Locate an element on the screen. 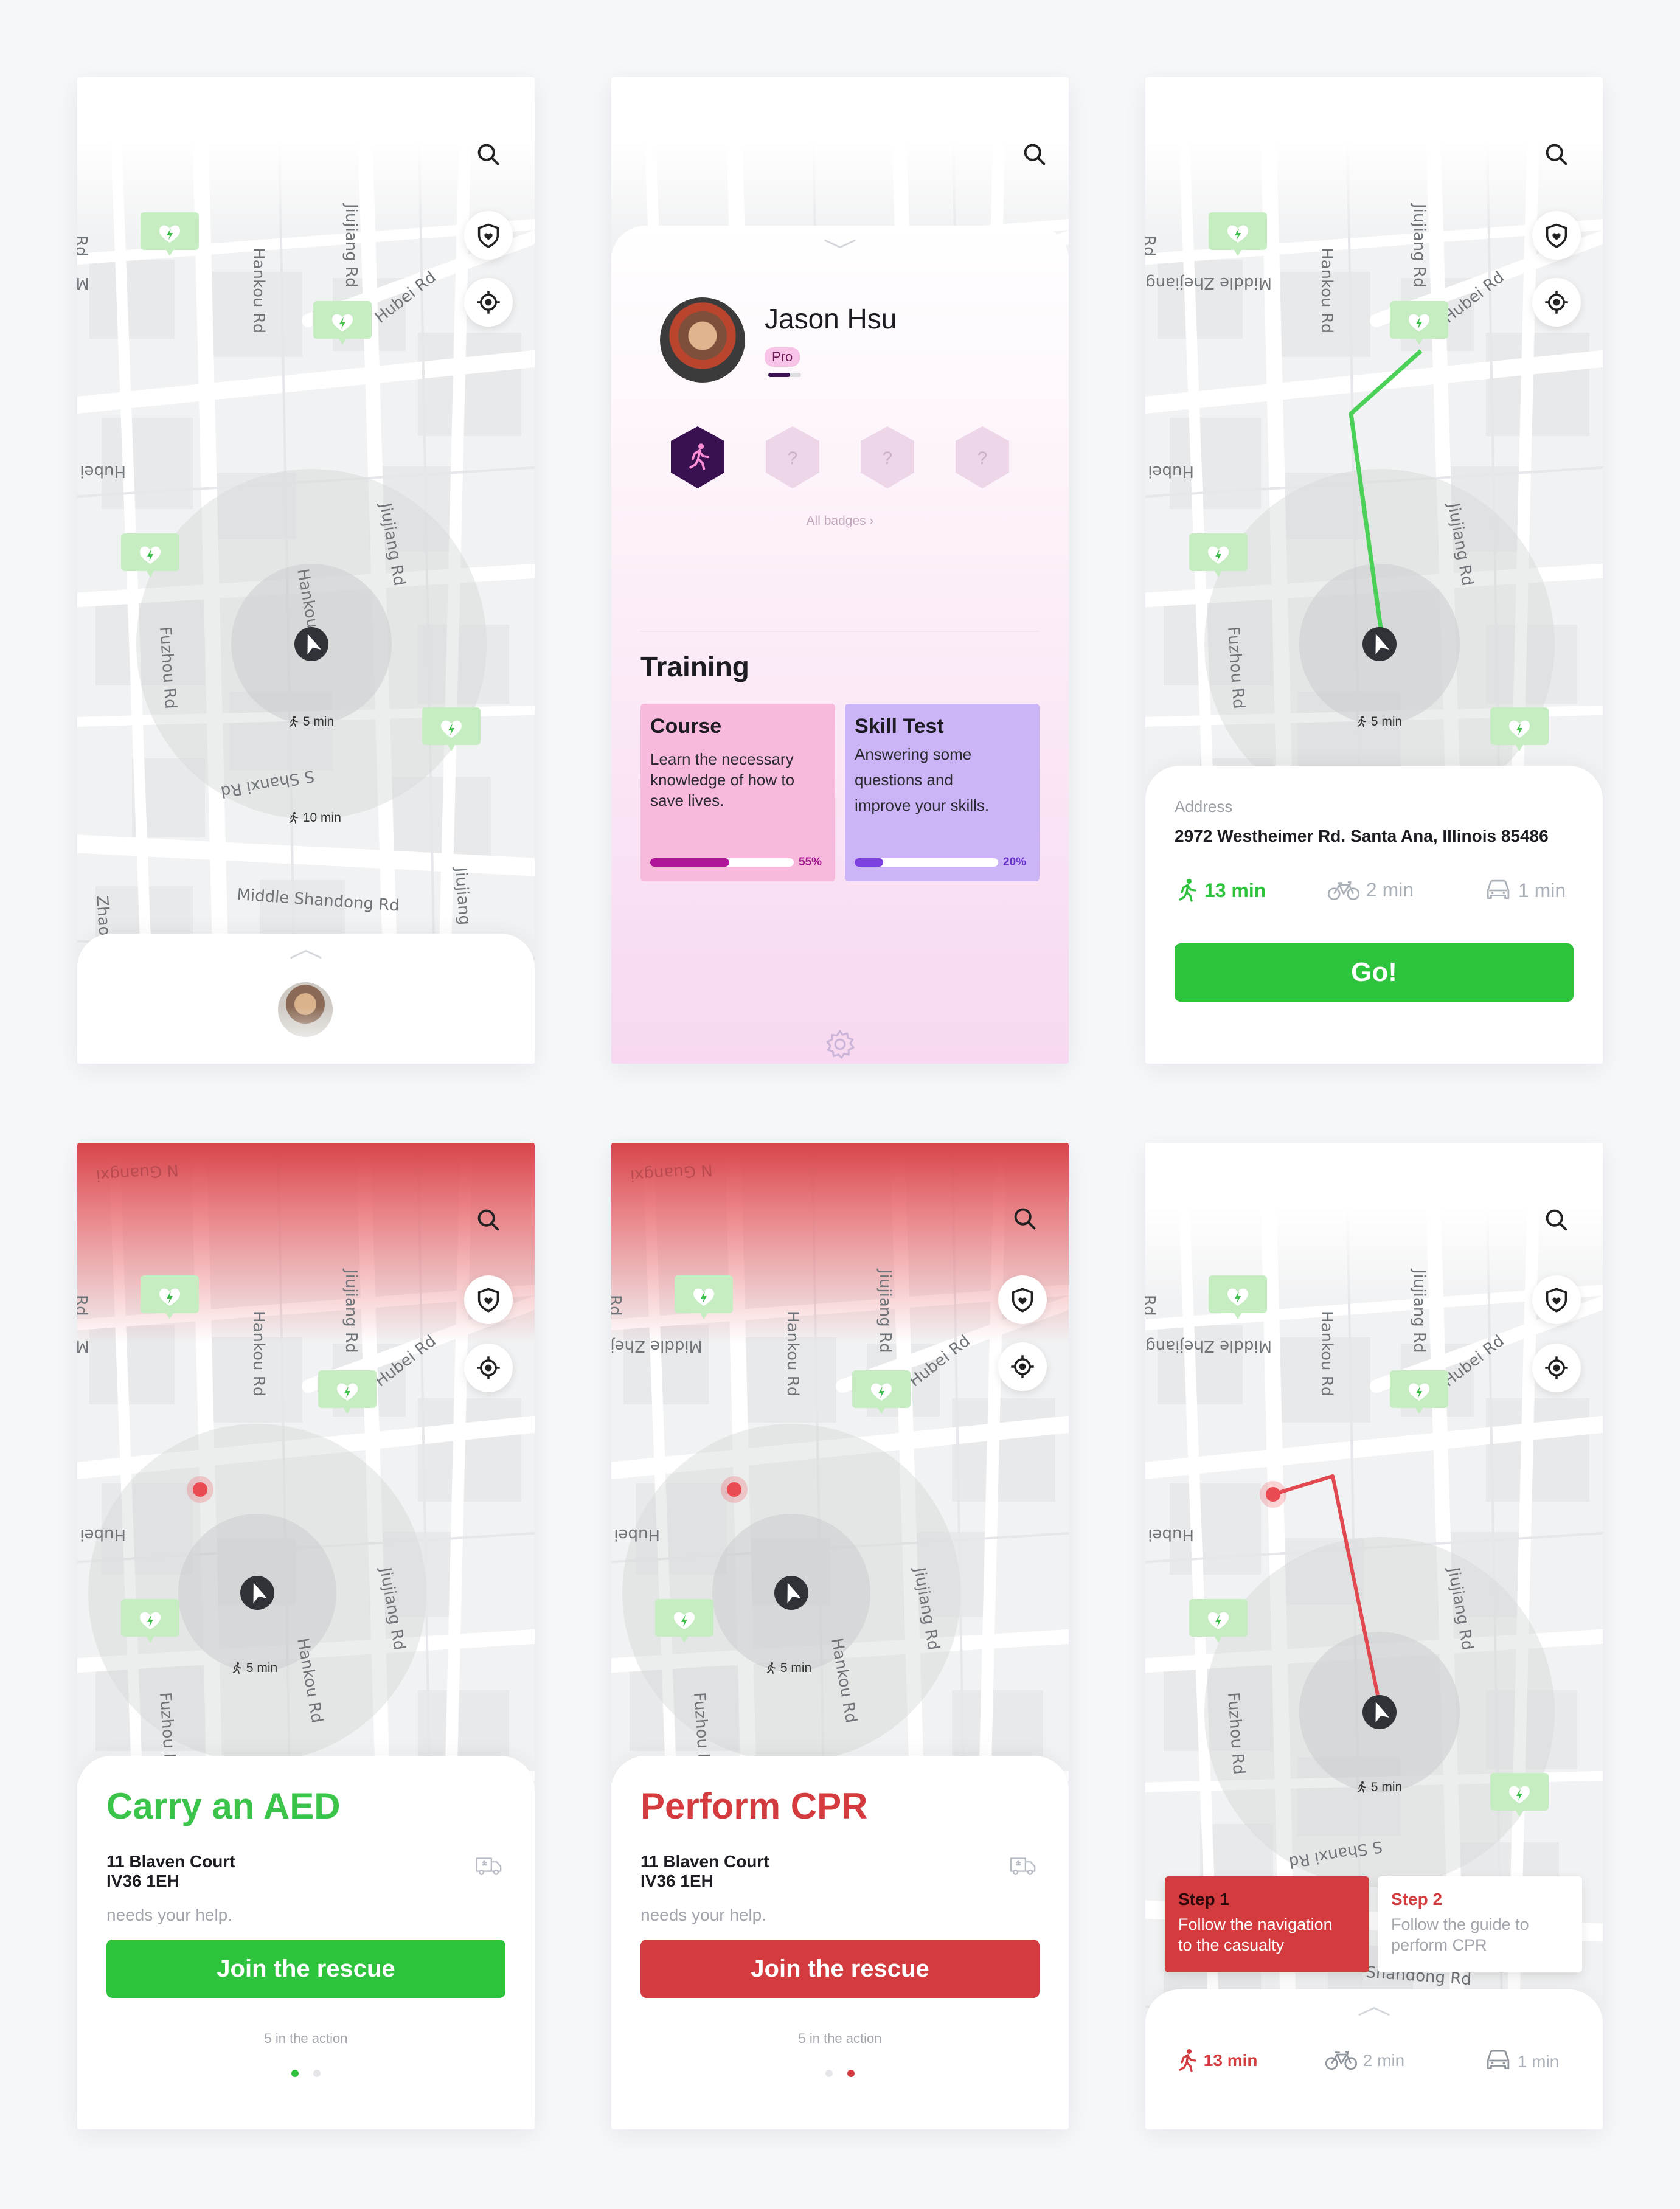 This screenshot has width=1680, height=2209. eta-10-min: 10 min is located at coordinates (314, 818).